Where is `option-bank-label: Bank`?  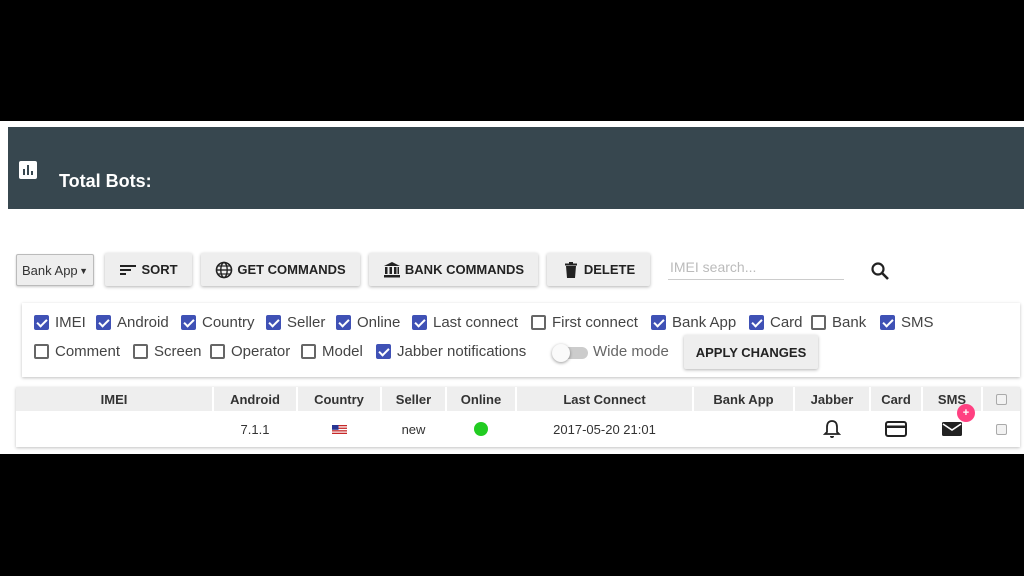
option-bank-label: Bank is located at coordinates (849, 322).